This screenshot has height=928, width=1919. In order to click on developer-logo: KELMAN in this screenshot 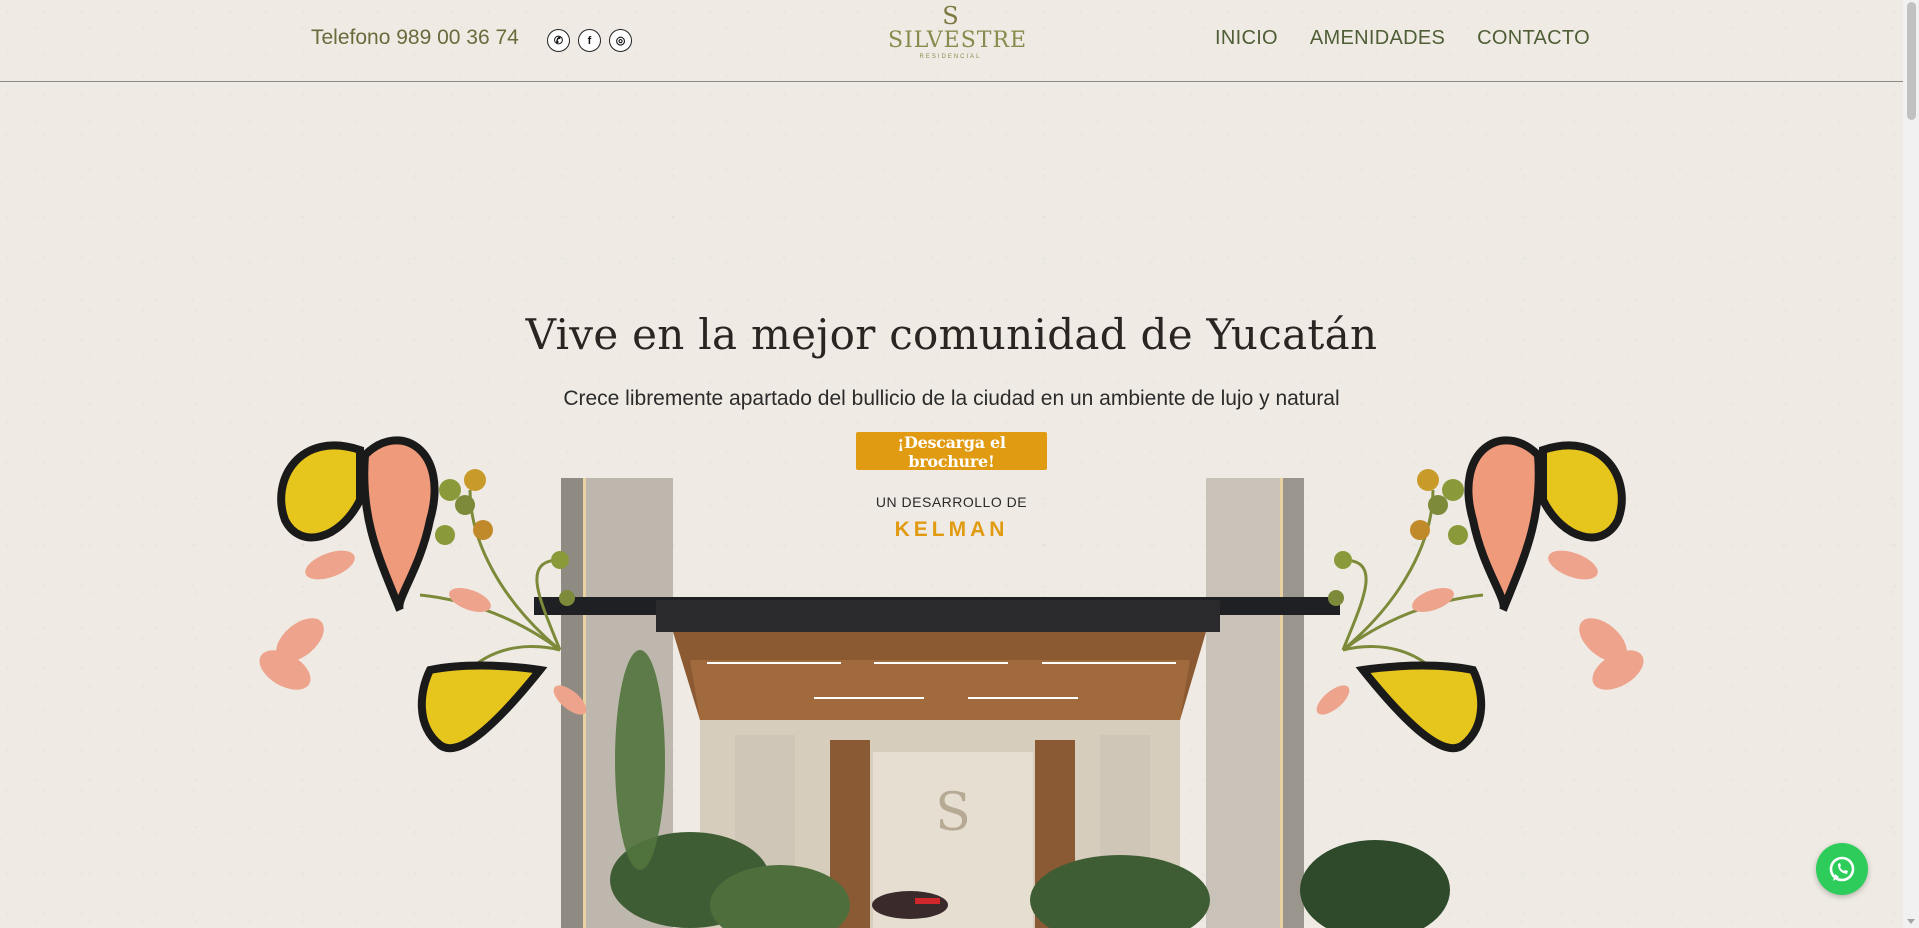, I will do `click(951, 530)`.